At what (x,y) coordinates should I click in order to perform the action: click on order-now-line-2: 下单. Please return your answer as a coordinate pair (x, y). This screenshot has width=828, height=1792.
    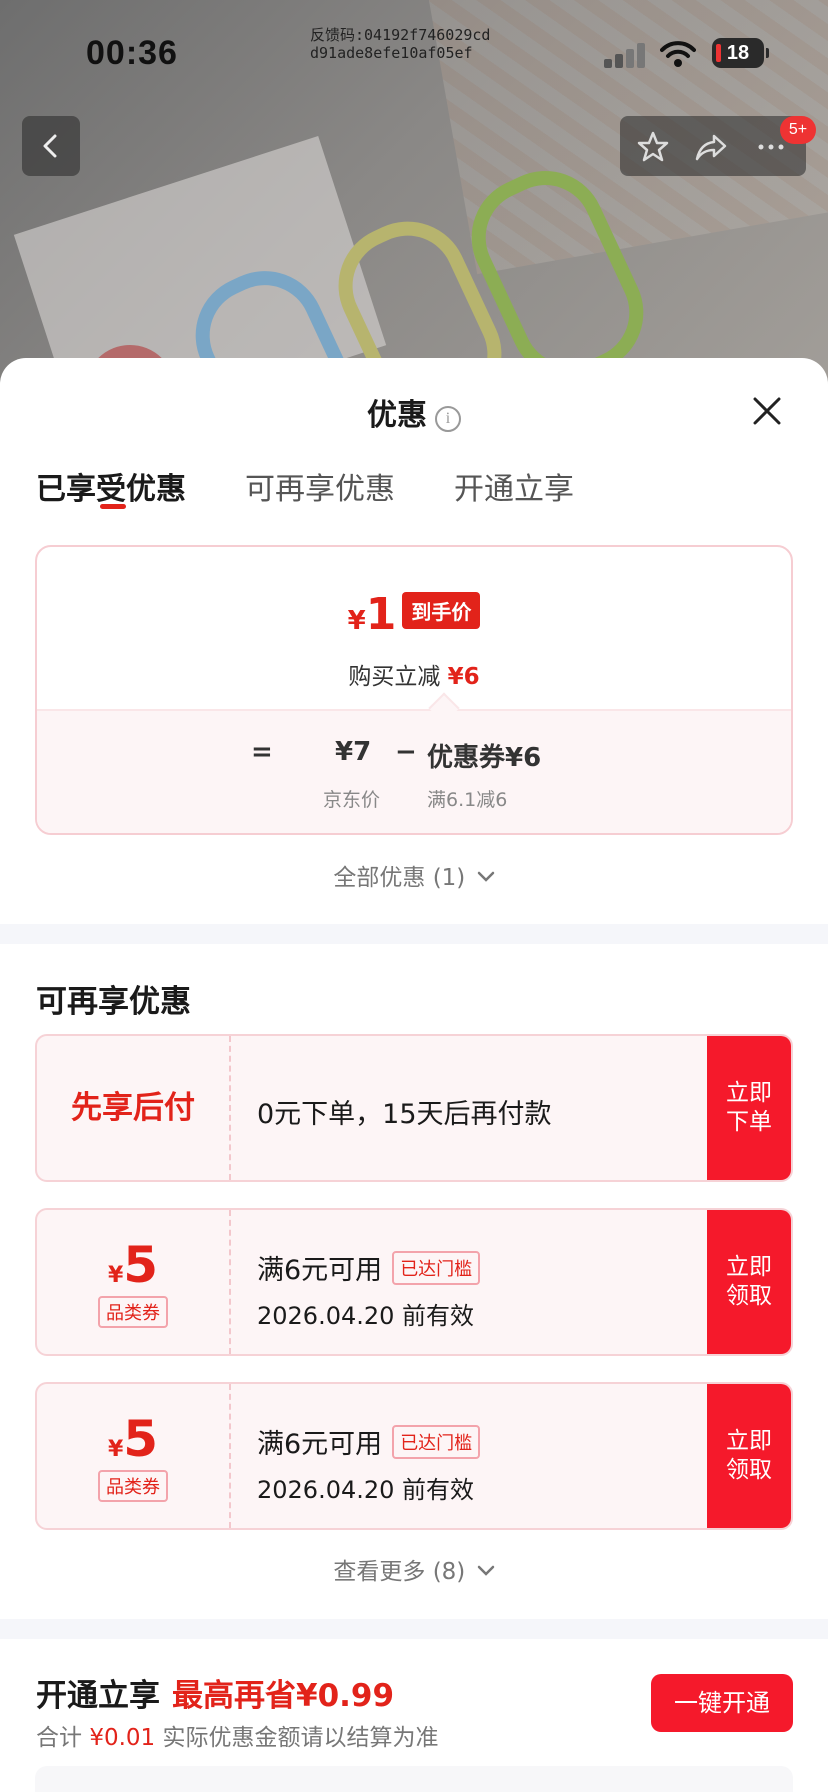
    Looking at the image, I should click on (749, 1122).